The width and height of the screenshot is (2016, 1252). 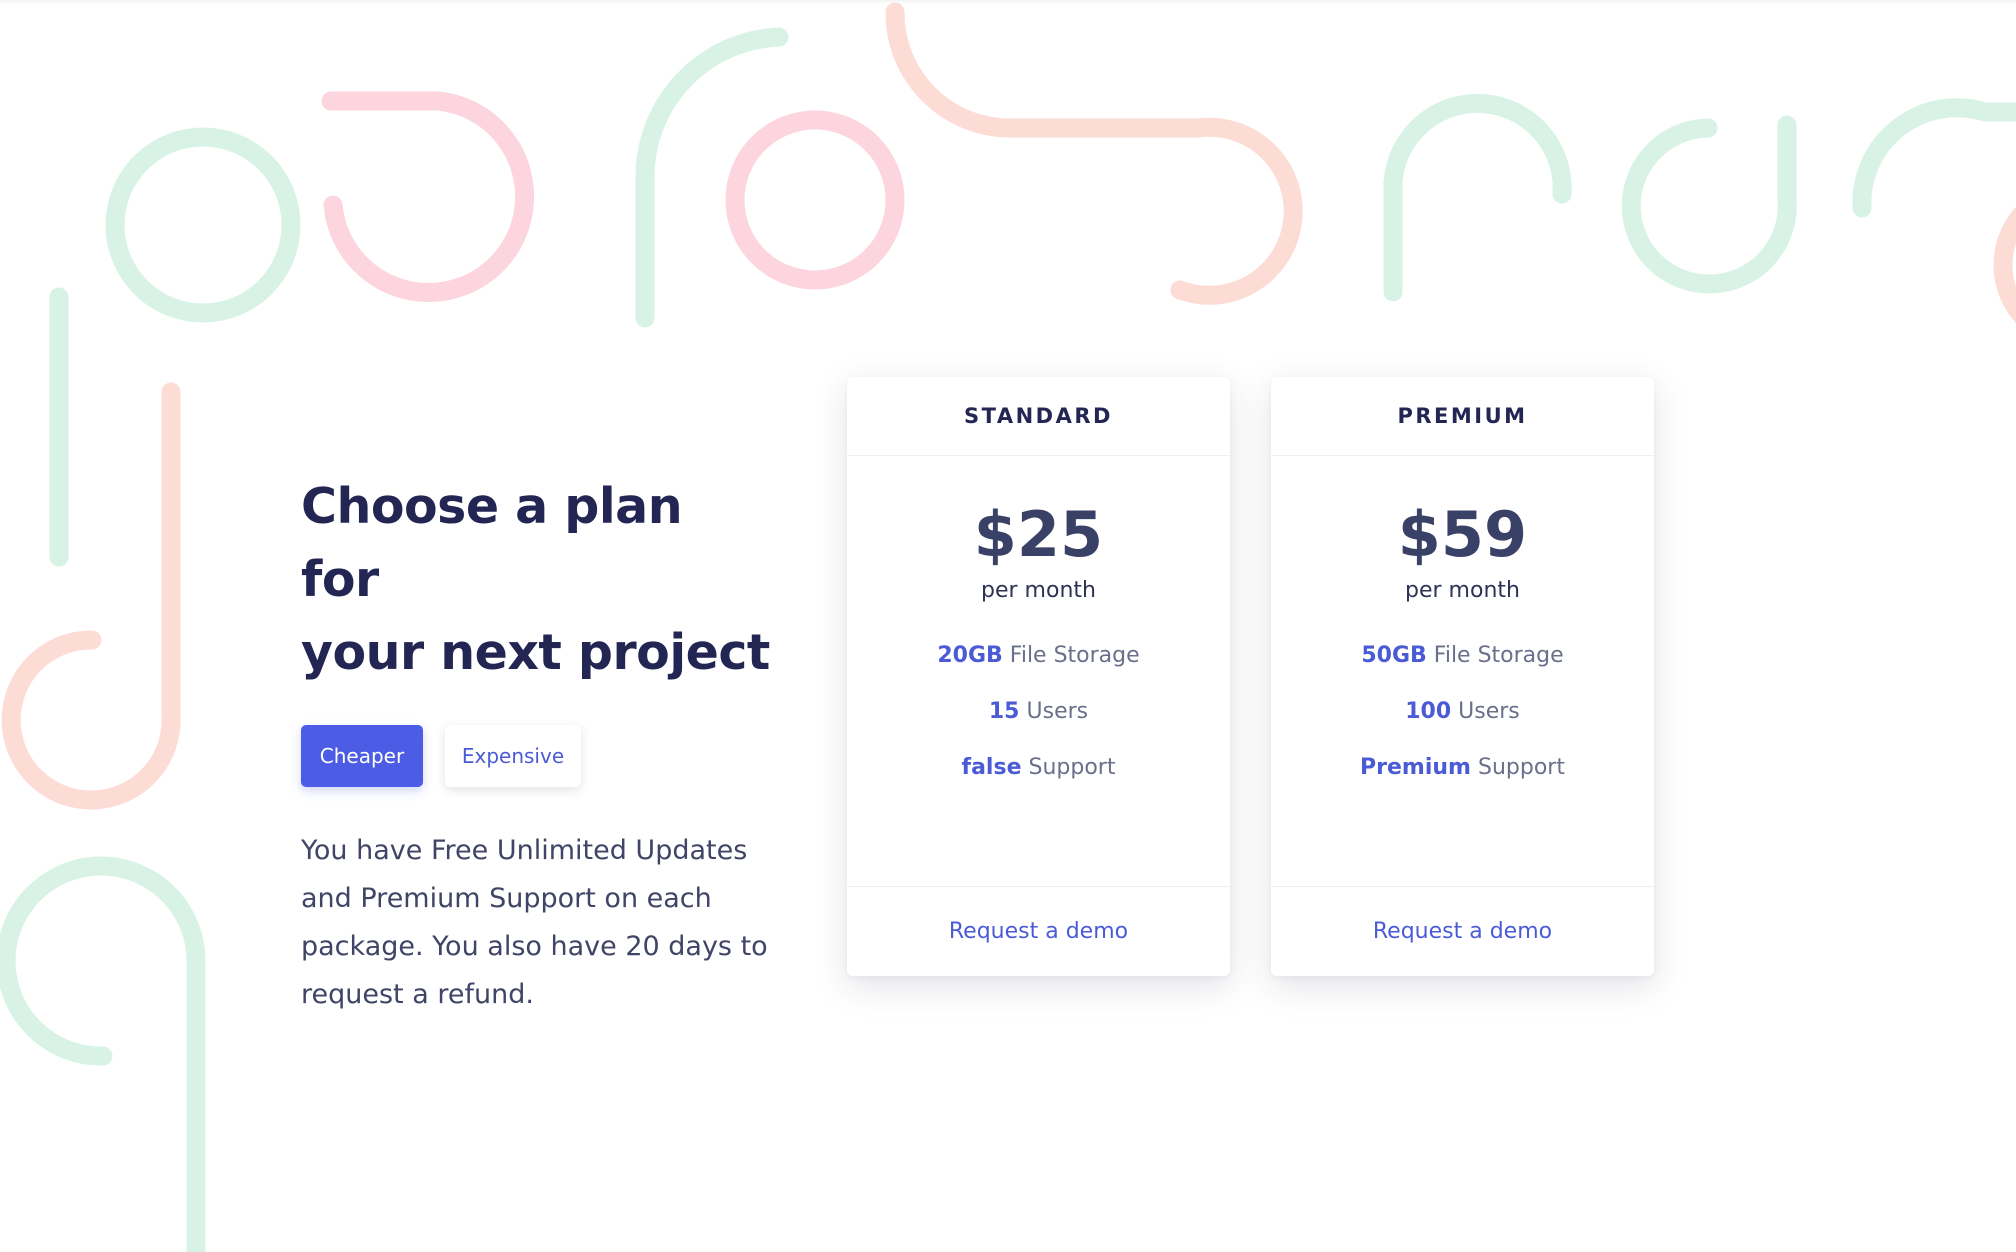 I want to click on decor-hook-peach, so click(x=91, y=596).